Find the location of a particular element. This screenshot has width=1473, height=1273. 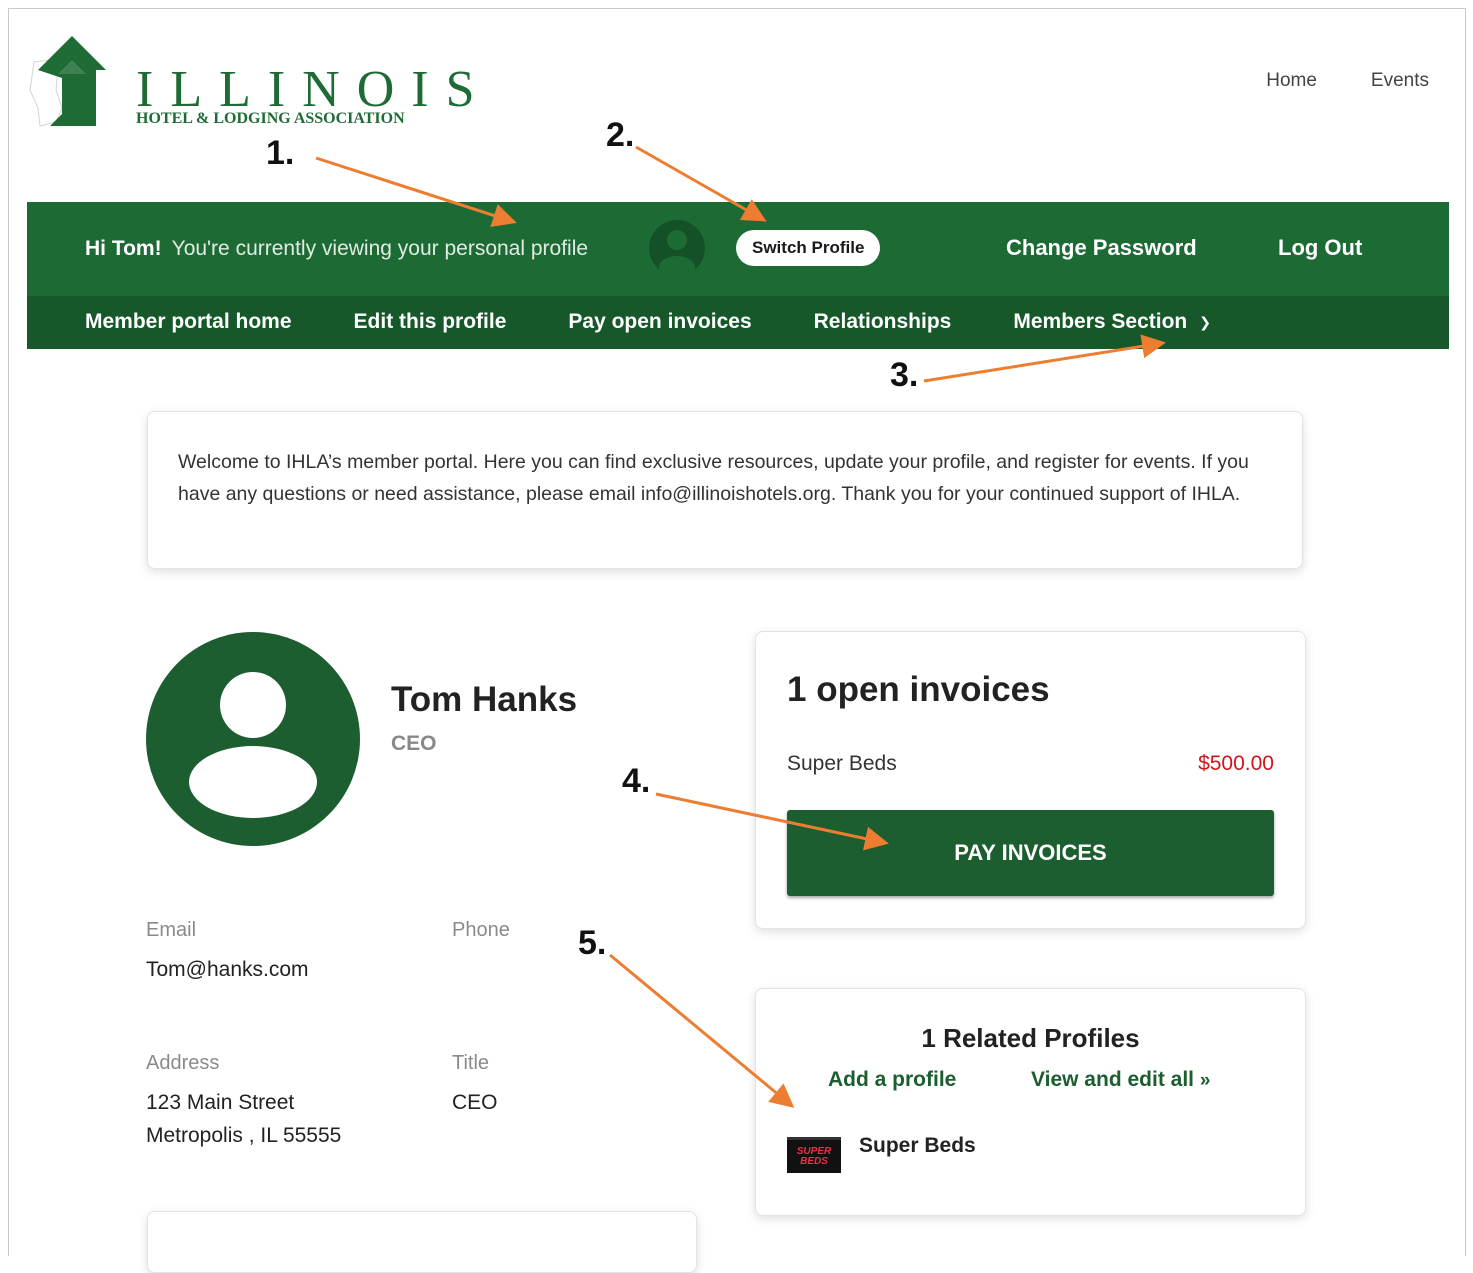

related-profiles-heading: 1 Related Profiles is located at coordinates (1030, 1038).